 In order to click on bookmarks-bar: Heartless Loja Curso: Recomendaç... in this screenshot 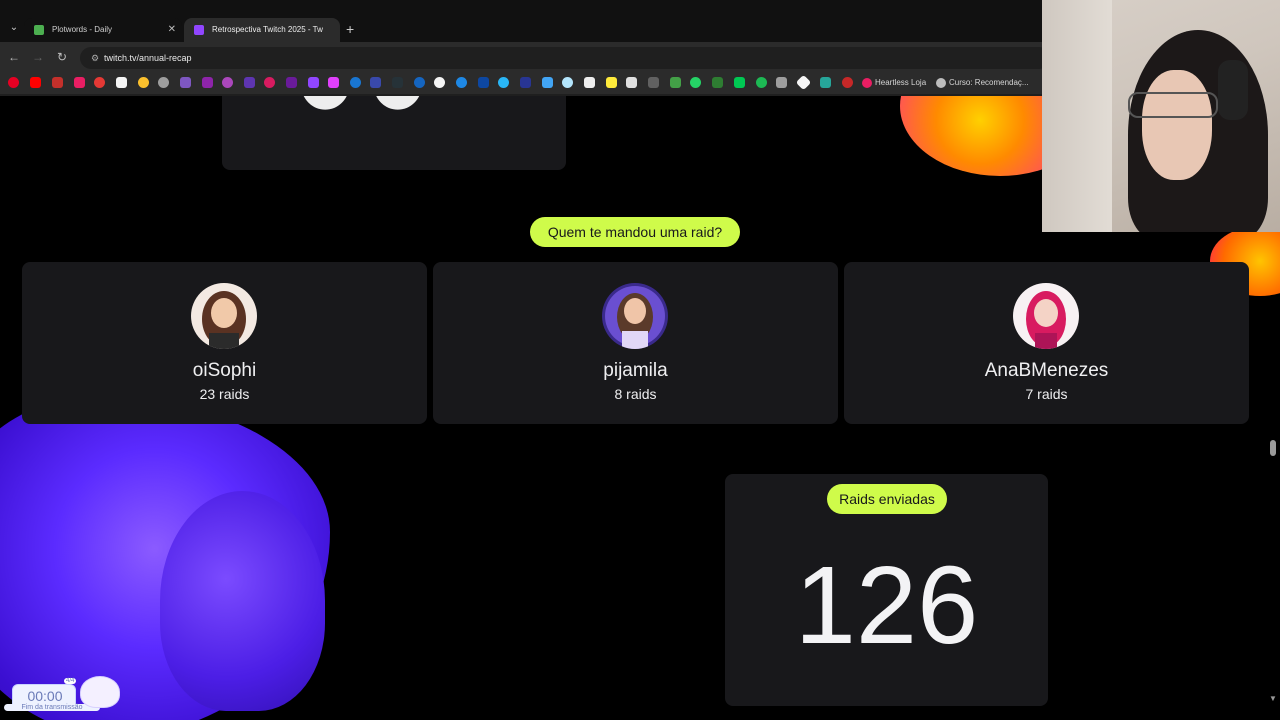, I will do `click(522, 83)`.